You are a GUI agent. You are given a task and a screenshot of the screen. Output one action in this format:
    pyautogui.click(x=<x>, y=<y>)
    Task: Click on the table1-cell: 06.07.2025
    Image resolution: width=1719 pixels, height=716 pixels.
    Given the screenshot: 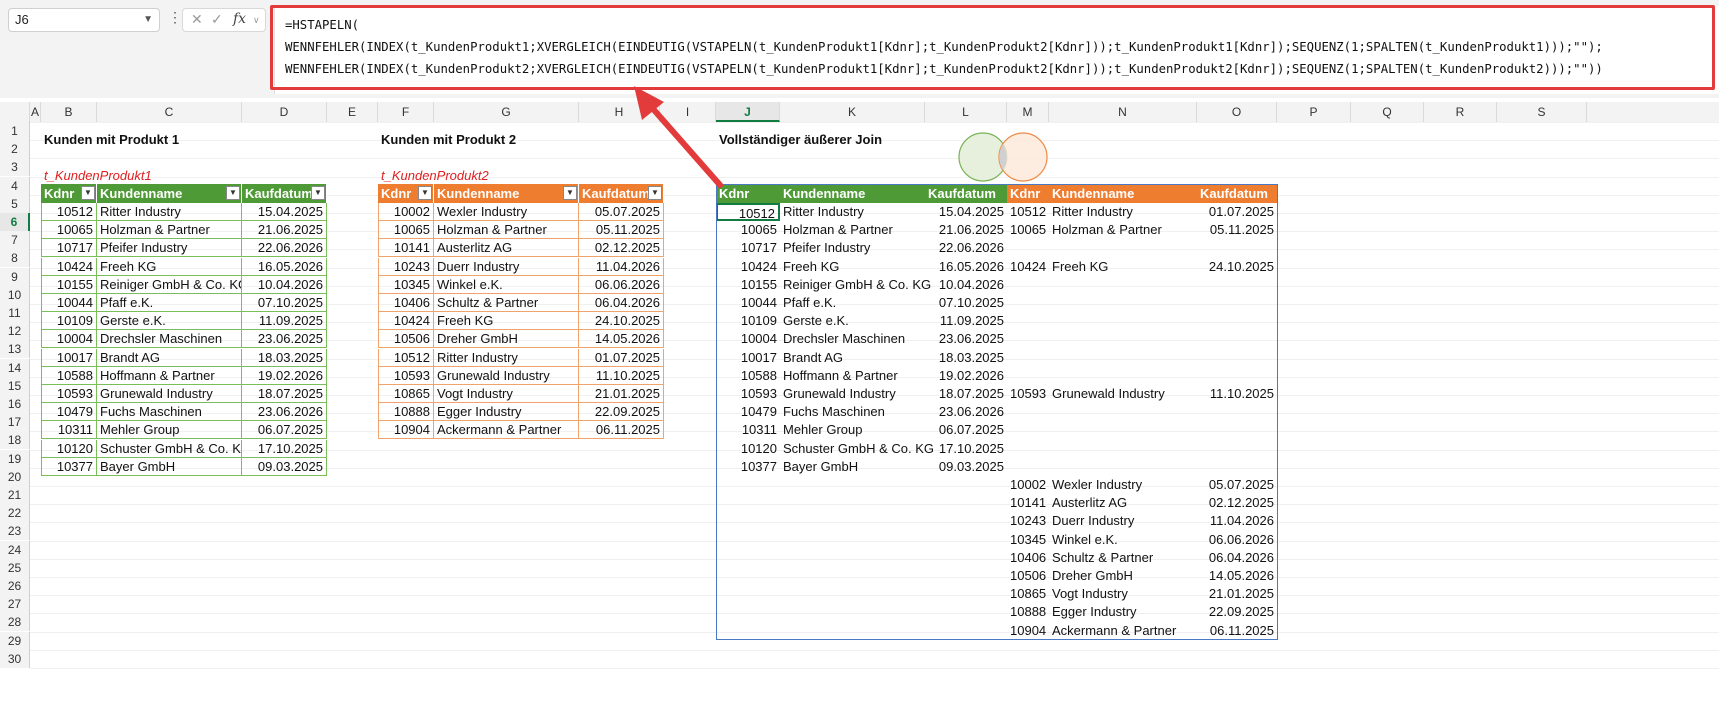 What is the action you would take?
    pyautogui.click(x=284, y=430)
    